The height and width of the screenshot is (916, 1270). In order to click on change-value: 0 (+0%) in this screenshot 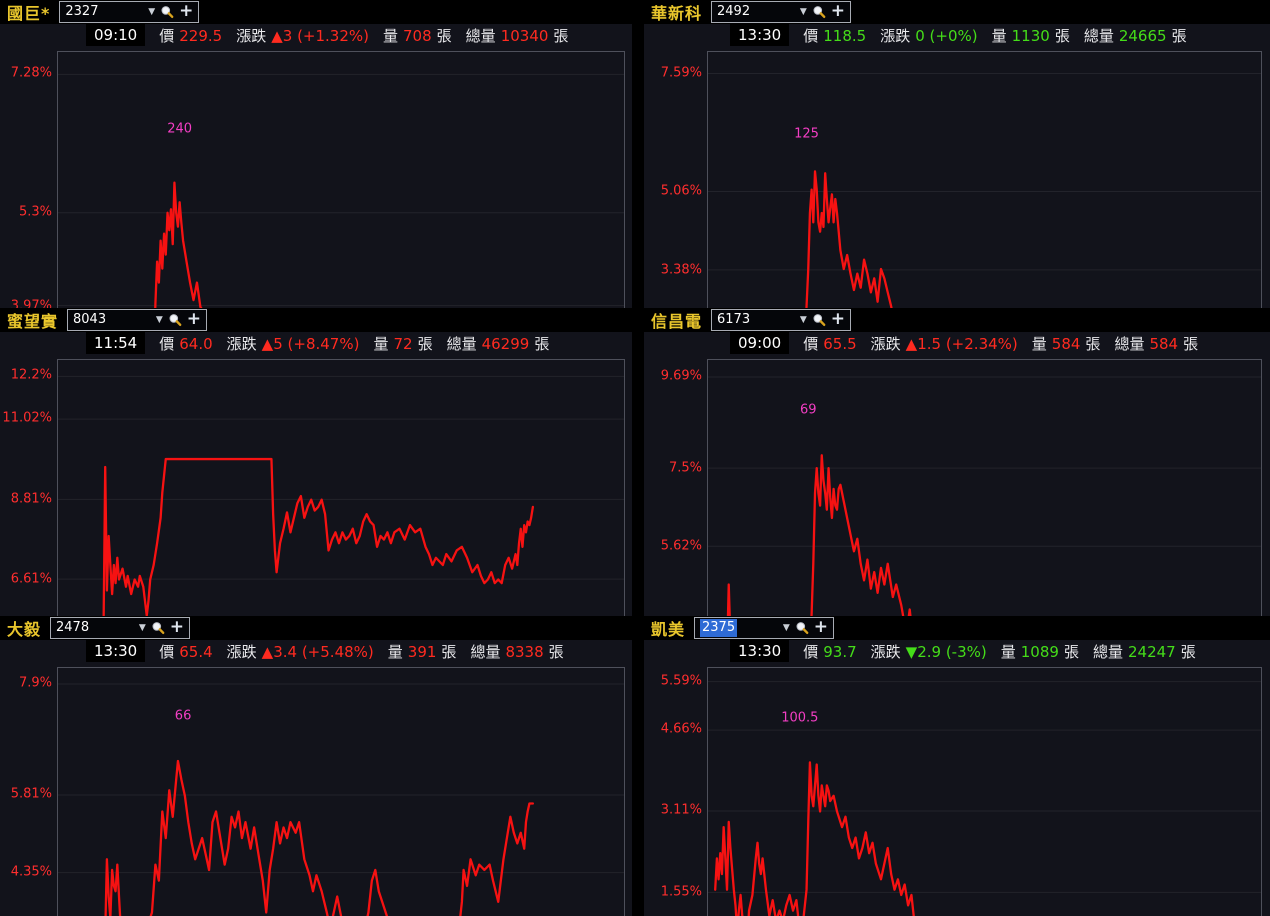, I will do `click(946, 35)`.